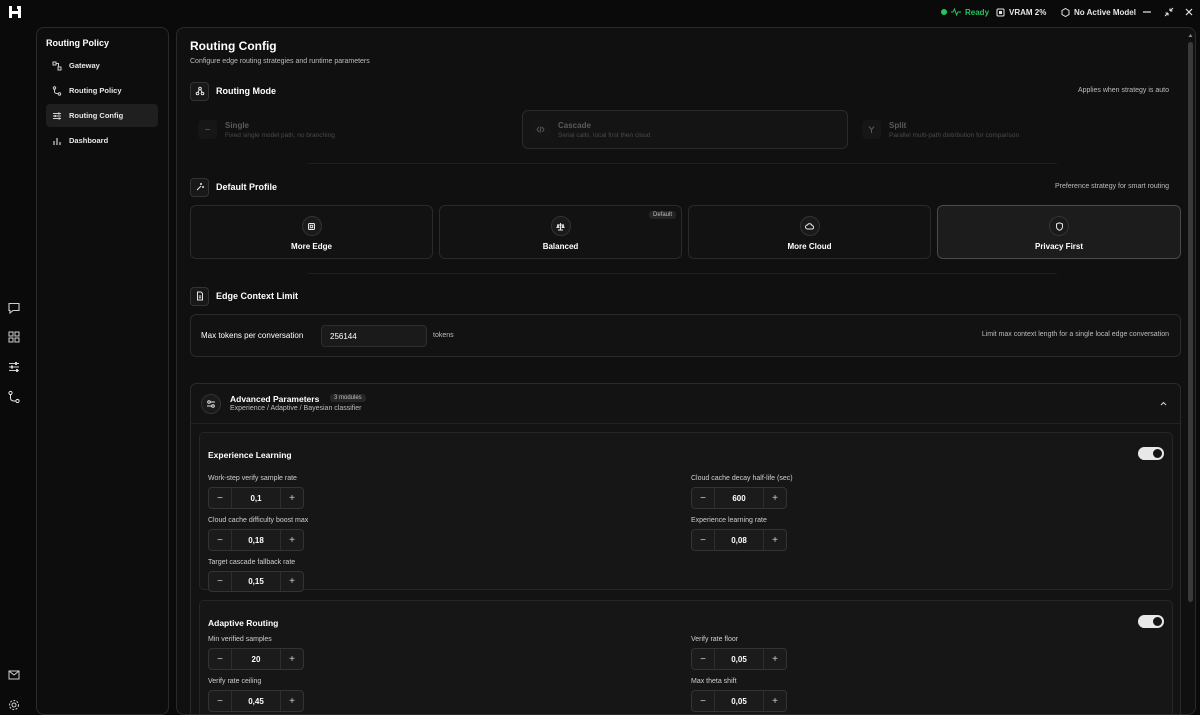 The width and height of the screenshot is (1200, 715). I want to click on sidebar-item-routing-policy: Routing Policy, so click(102, 90).